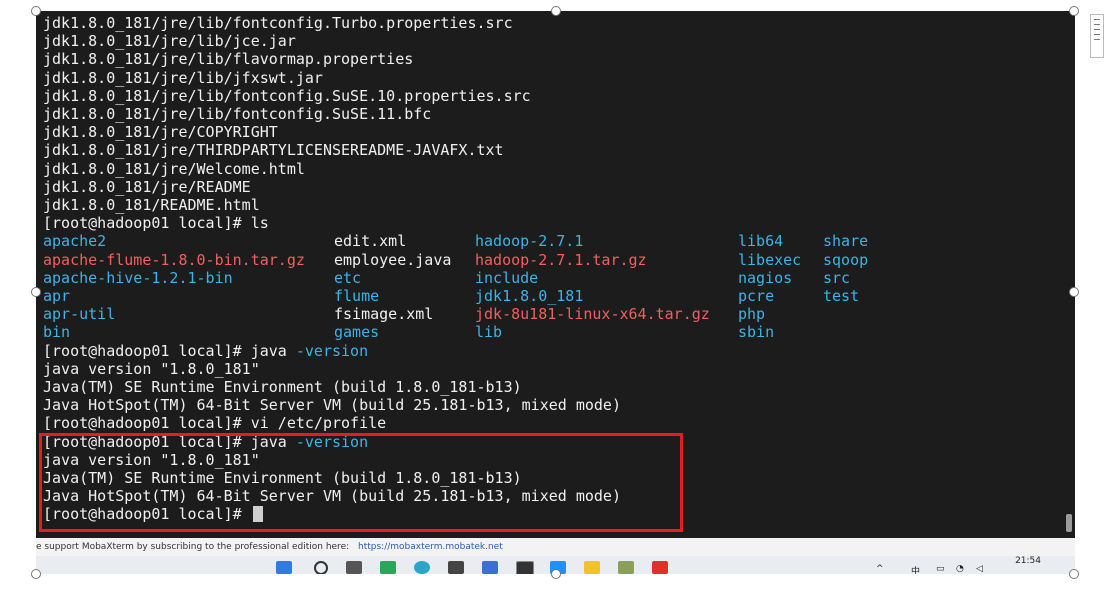 The image size is (1104, 590). Describe the element at coordinates (592, 567) in the screenshot. I see `file-explorer-icon` at that location.